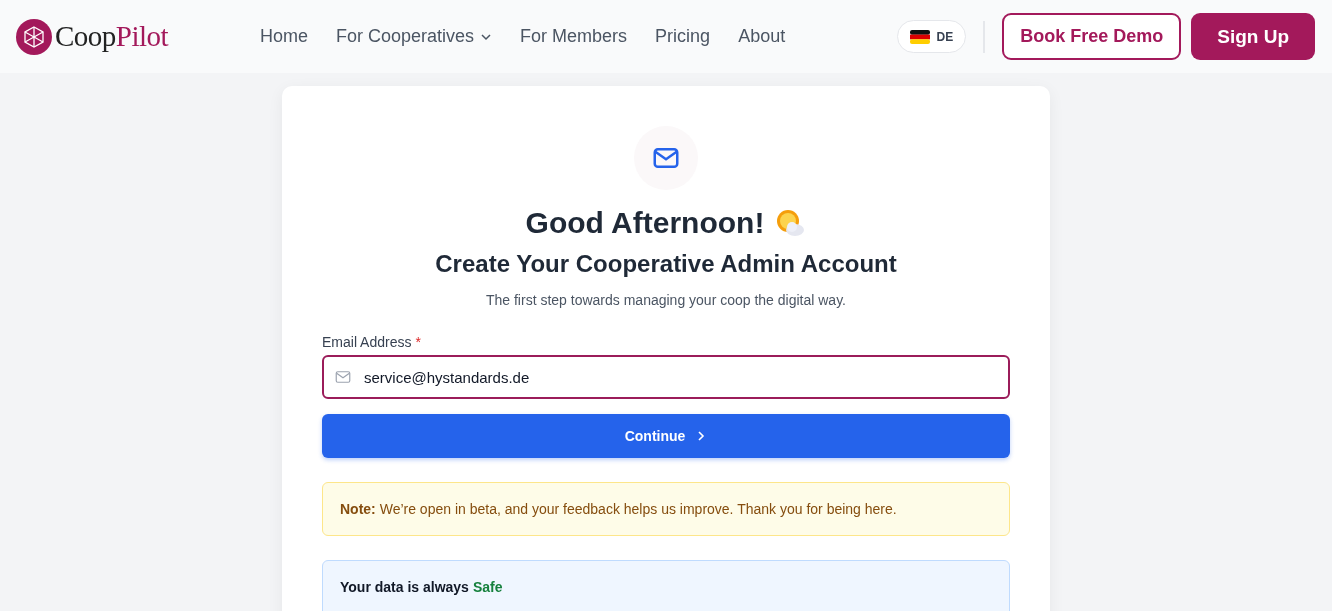 The height and width of the screenshot is (611, 1332). Describe the element at coordinates (367, 342) in the screenshot. I see `field-label: Email Address` at that location.